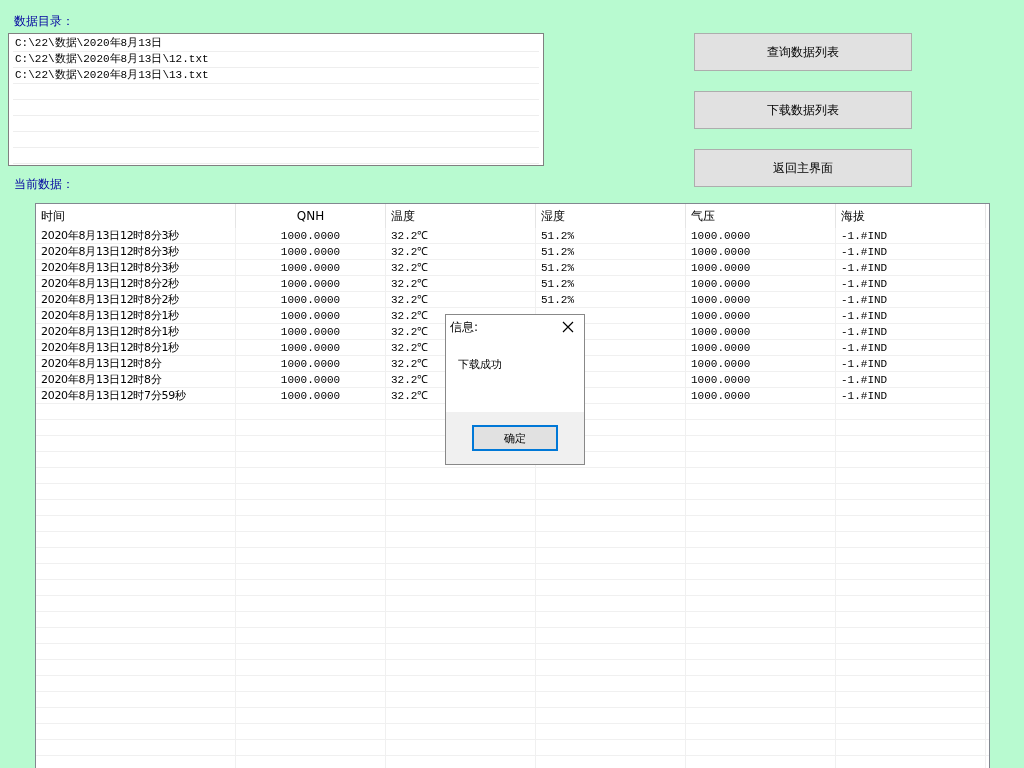  I want to click on section-label: 当前数据：, so click(44, 184).